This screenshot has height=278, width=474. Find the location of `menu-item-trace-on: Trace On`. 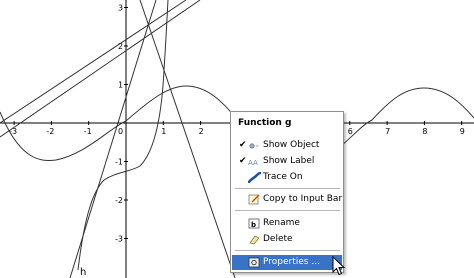

menu-item-trace-on: Trace On is located at coordinates (287, 177).